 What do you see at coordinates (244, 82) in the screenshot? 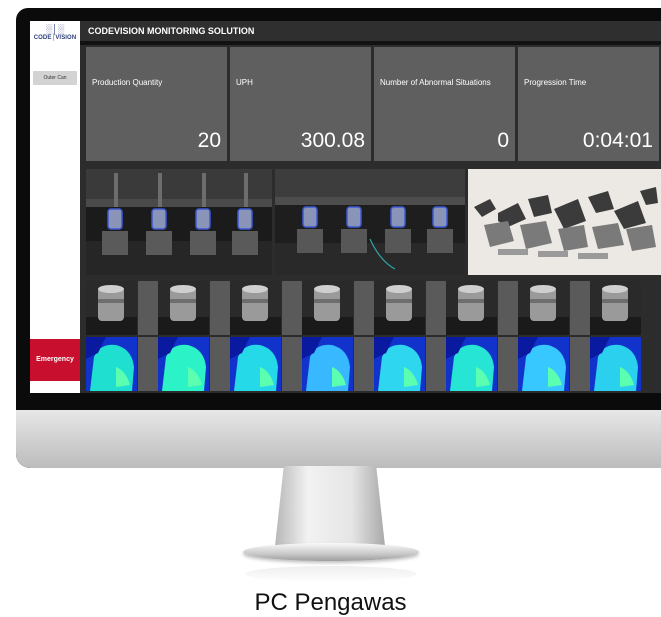
I see `stat-label: UPH` at bounding box center [244, 82].